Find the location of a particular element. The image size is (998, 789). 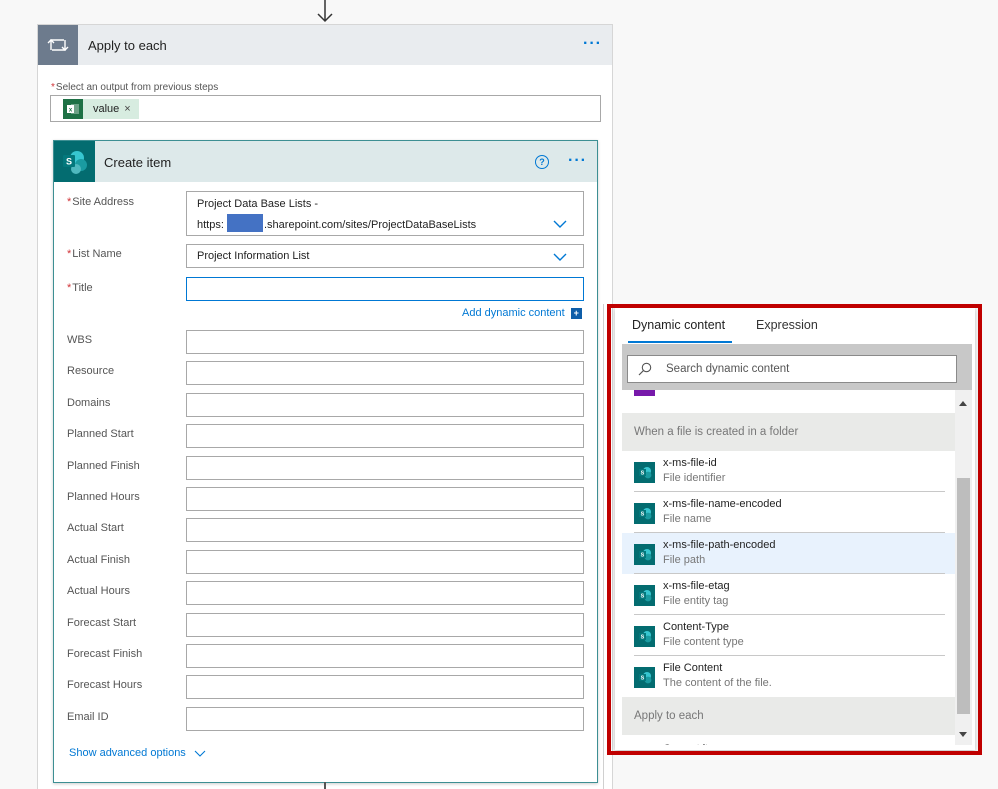

create-item-title: Create item is located at coordinates (138, 162).